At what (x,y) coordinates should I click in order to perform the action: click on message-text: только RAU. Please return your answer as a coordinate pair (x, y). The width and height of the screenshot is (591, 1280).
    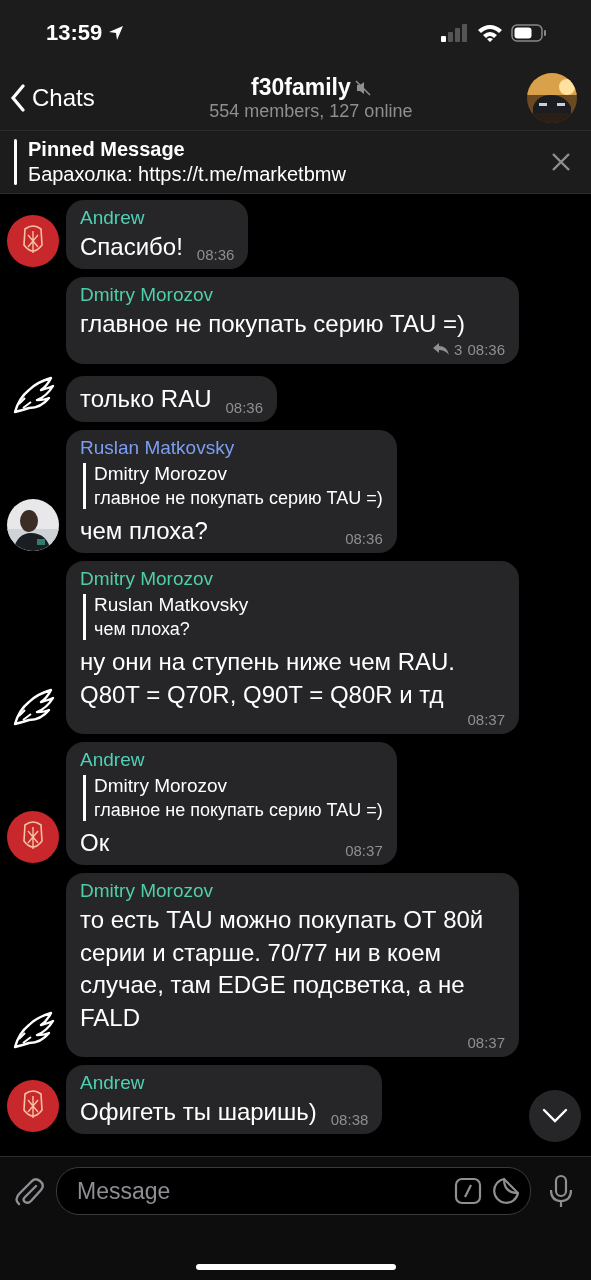
    Looking at the image, I should click on (146, 399).